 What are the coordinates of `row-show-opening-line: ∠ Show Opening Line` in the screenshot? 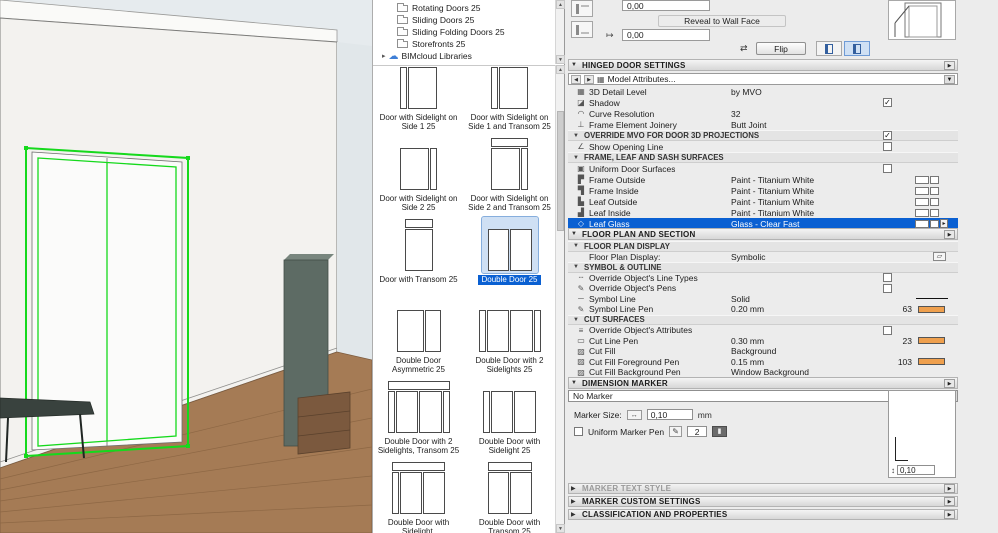 It's located at (763, 146).